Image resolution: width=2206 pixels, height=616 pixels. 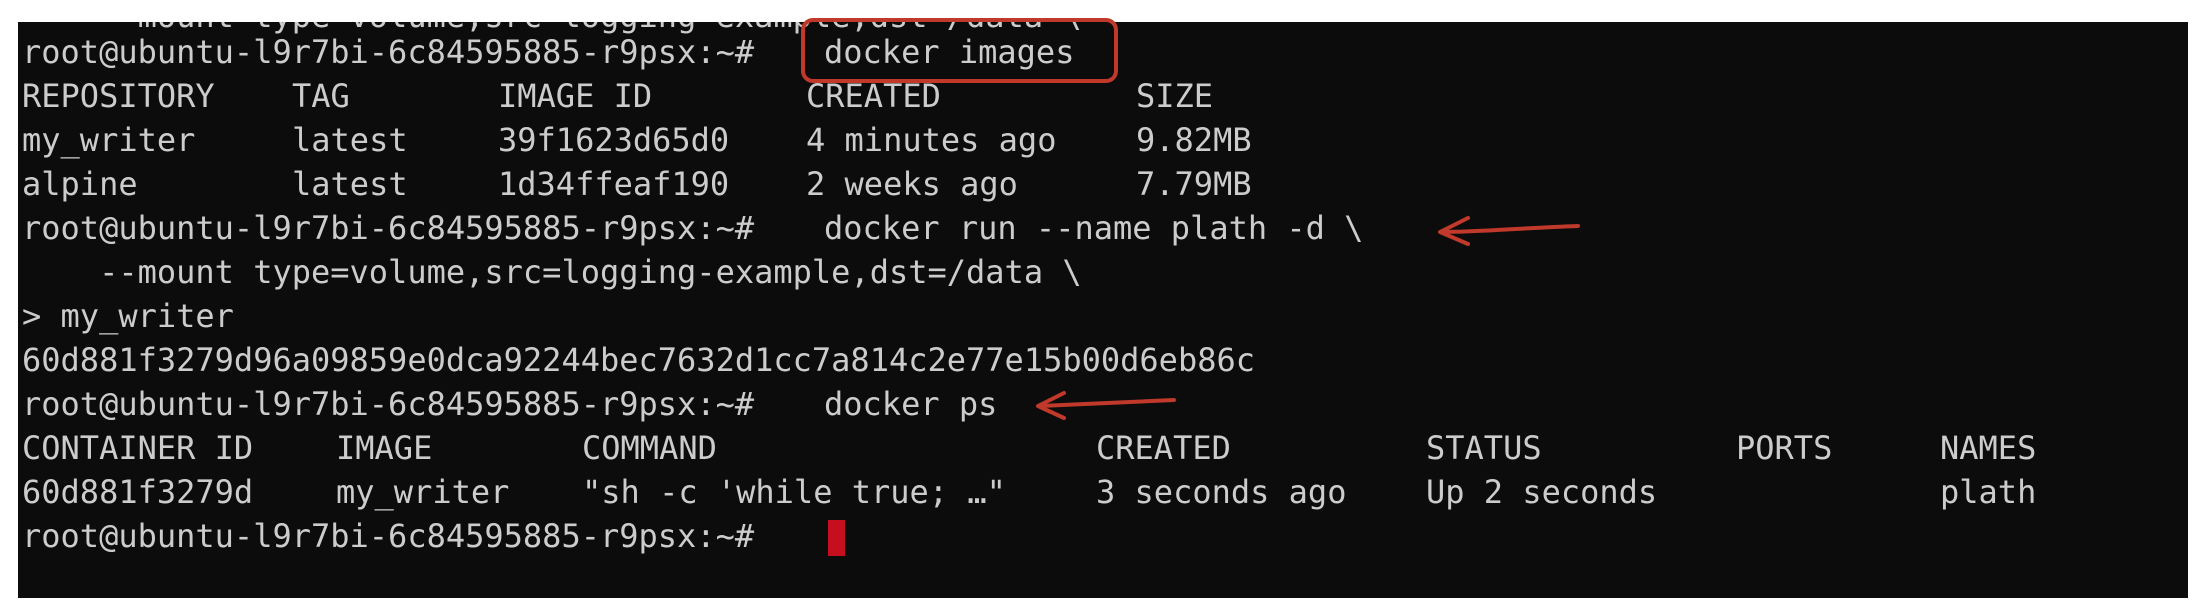 What do you see at coordinates (931, 140) in the screenshot?
I see `created: 4 minutes ago` at bounding box center [931, 140].